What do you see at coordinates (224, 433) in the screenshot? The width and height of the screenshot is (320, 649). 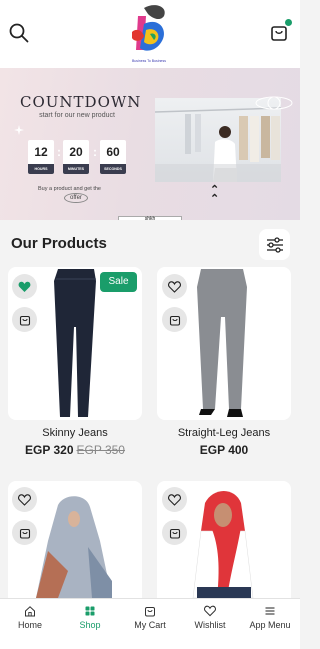 I see `product-name: Straight-Leg Jeans` at bounding box center [224, 433].